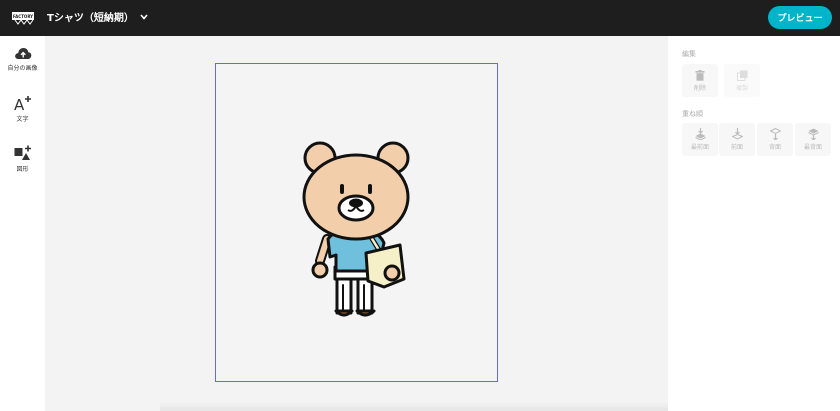 The width and height of the screenshot is (840, 411). I want to click on layer-section-title: 重ね順, so click(692, 114).